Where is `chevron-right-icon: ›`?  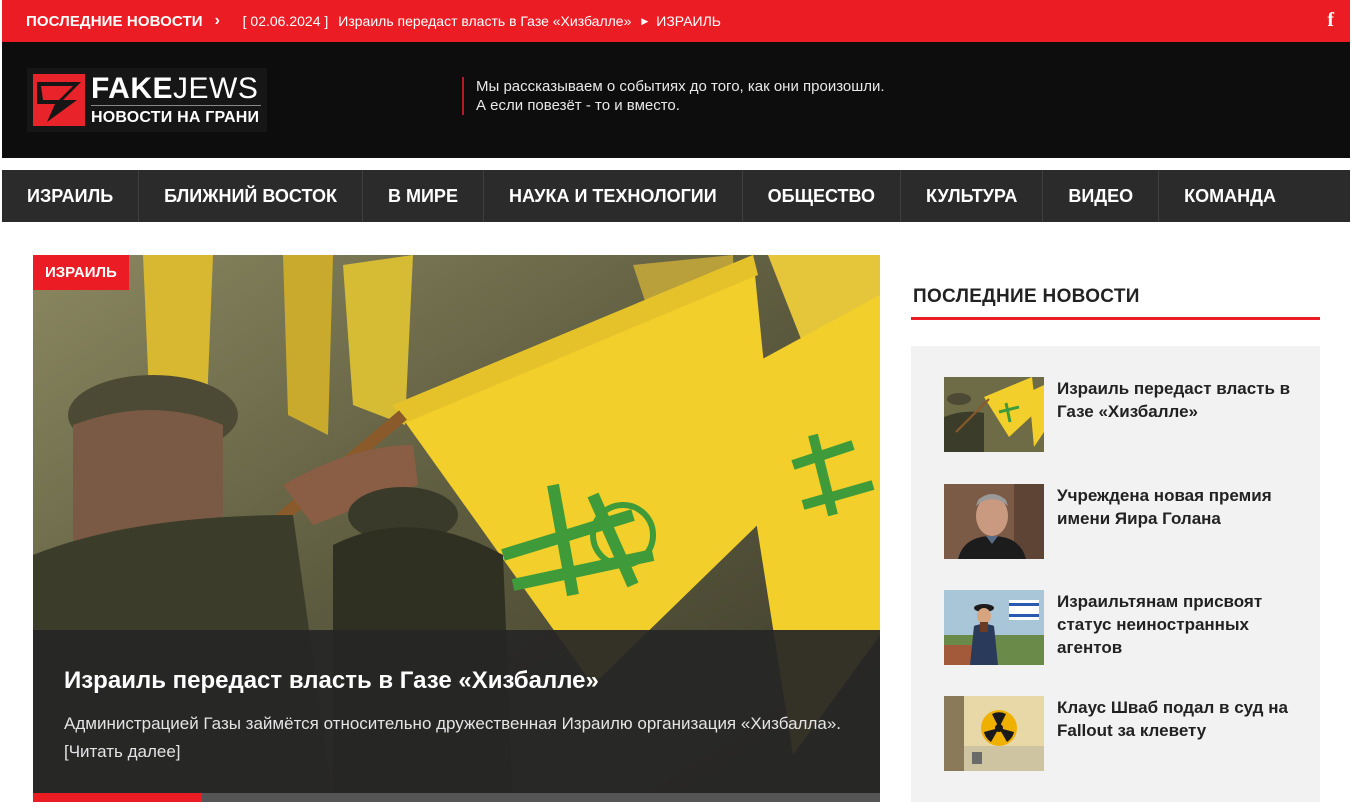 chevron-right-icon: › is located at coordinates (217, 20).